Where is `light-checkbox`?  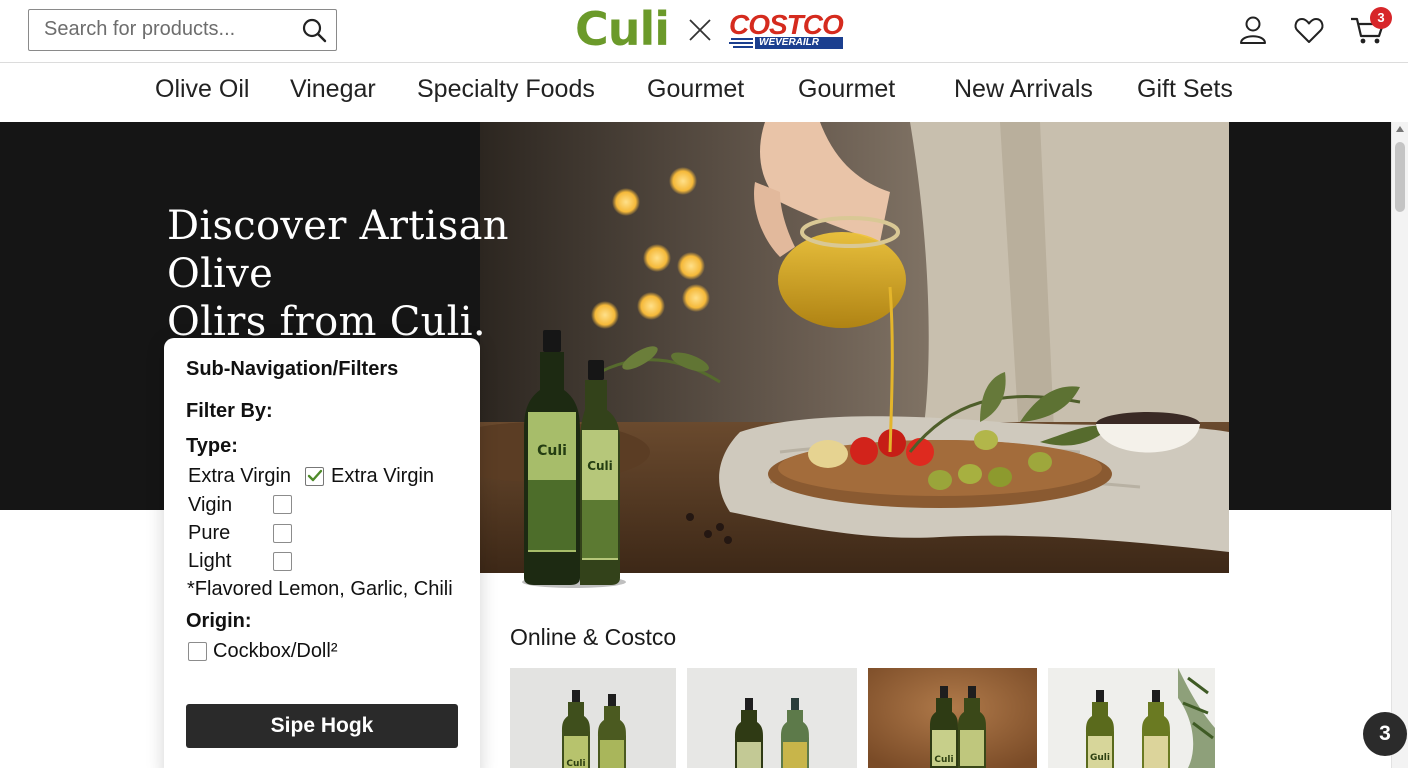 light-checkbox is located at coordinates (282, 561).